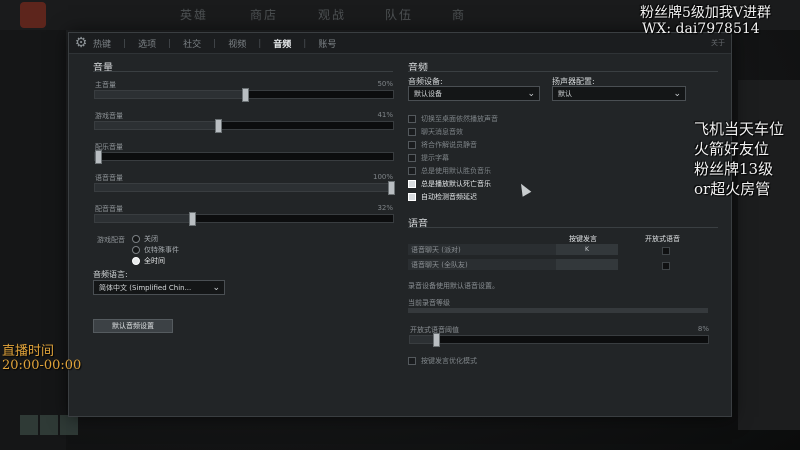 The image size is (800, 450). What do you see at coordinates (154, 261) in the screenshot?
I see `radio-label: 全时间` at bounding box center [154, 261].